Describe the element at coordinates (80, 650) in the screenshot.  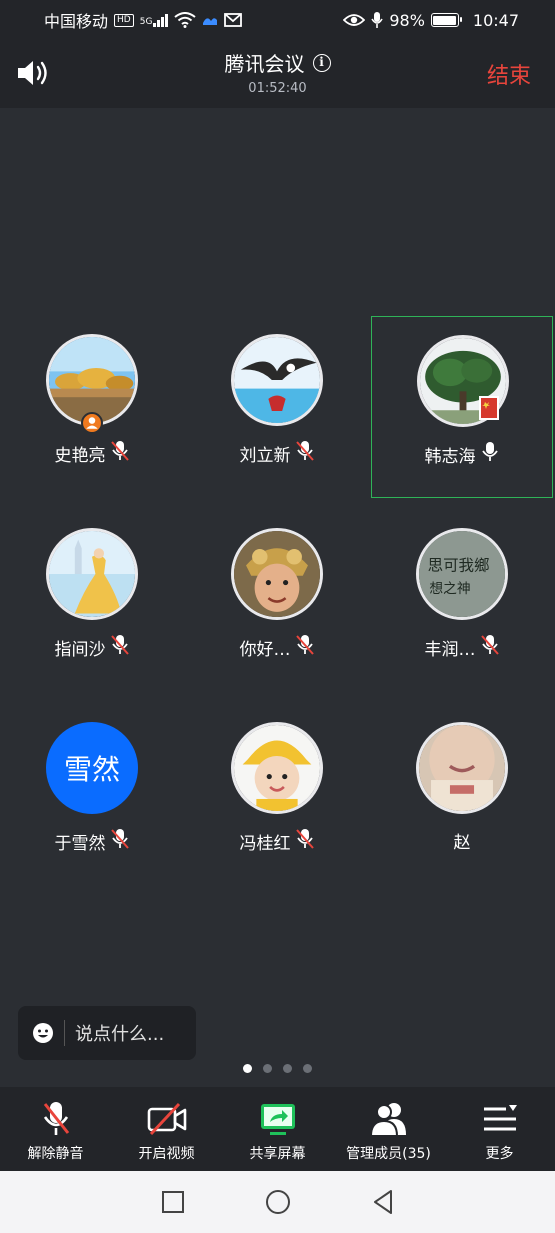
I see `participant-name: 指间沙` at that location.